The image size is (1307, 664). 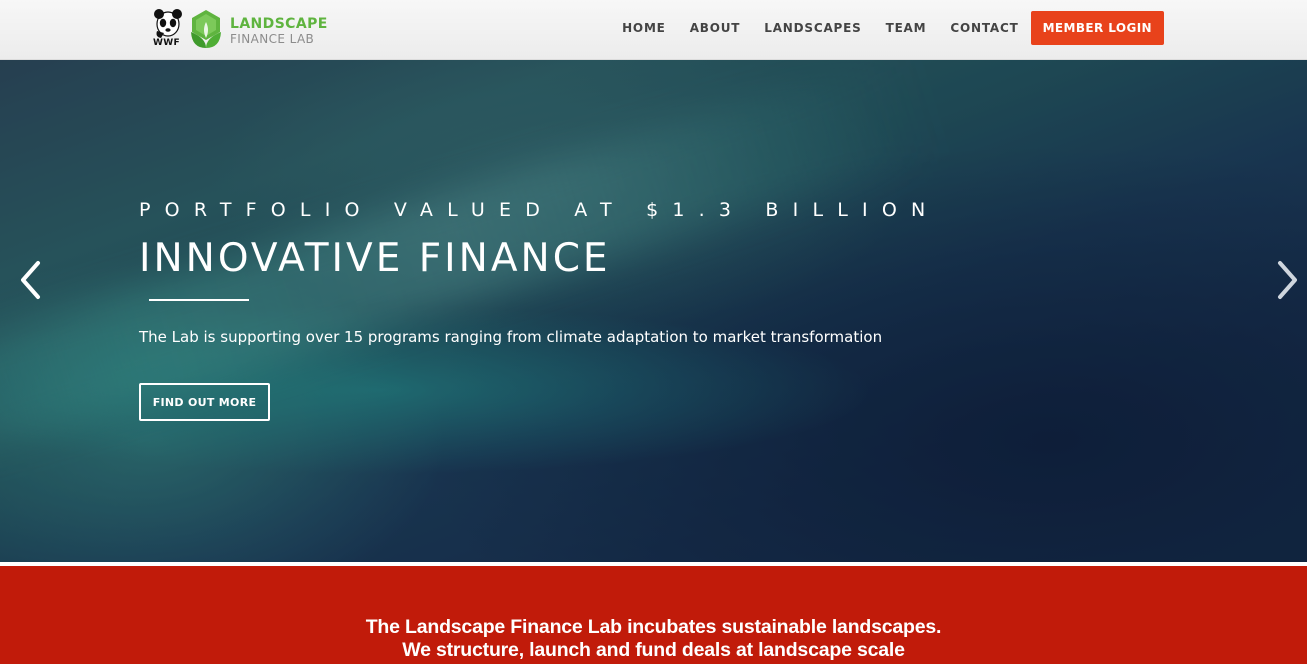 What do you see at coordinates (375, 258) in the screenshot?
I see `hero-title: INNOVATIVE FINANCE` at bounding box center [375, 258].